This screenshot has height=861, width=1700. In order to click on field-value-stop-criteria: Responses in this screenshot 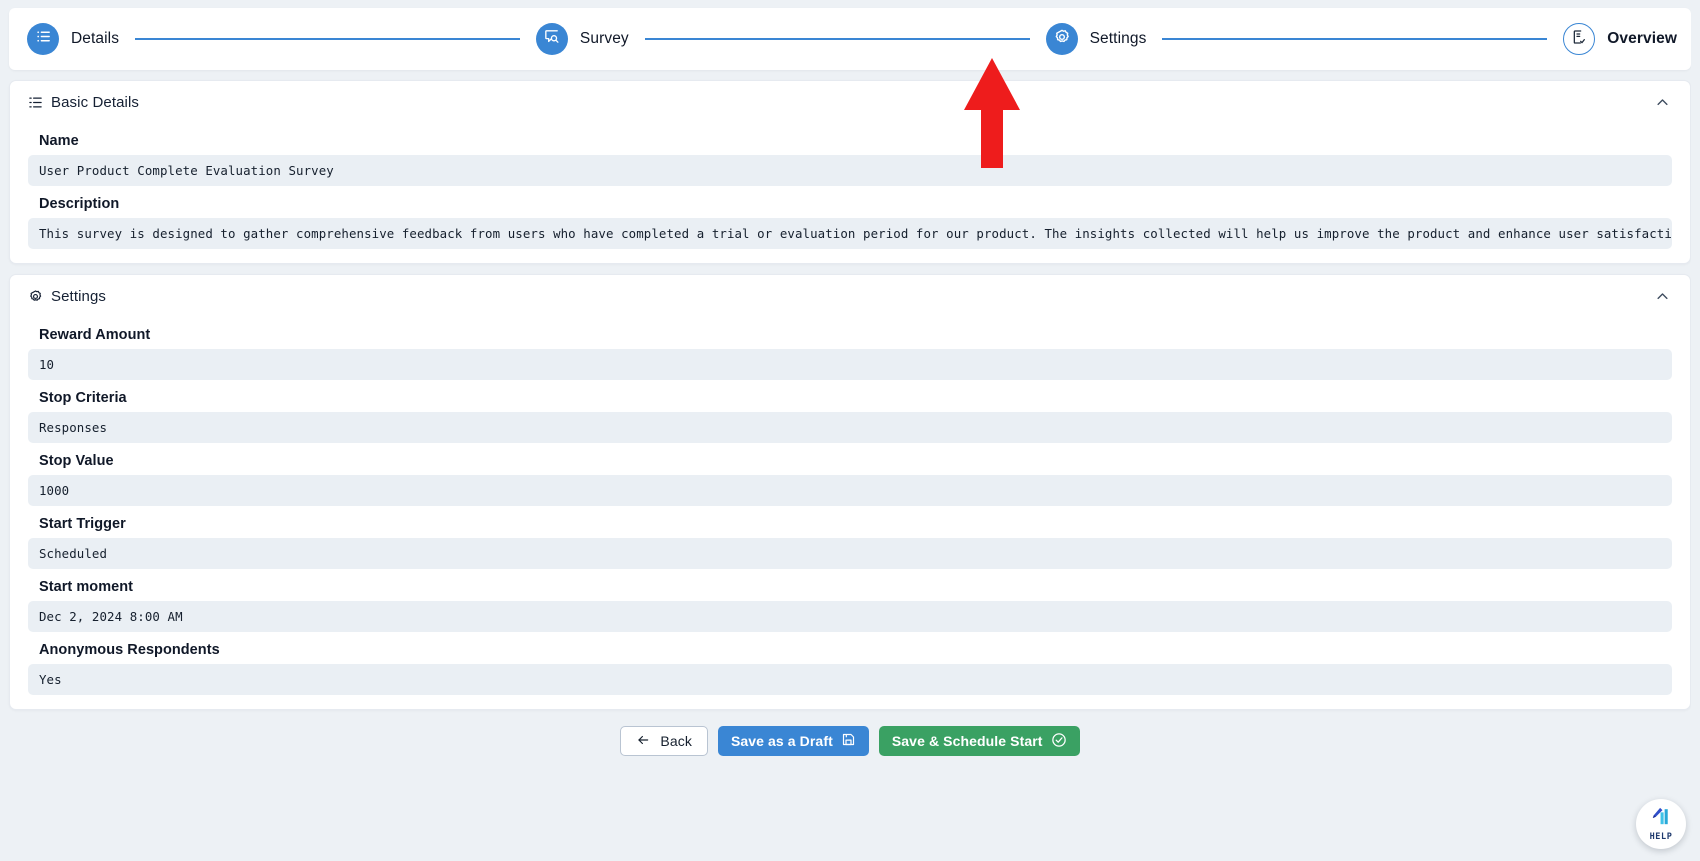, I will do `click(850, 427)`.